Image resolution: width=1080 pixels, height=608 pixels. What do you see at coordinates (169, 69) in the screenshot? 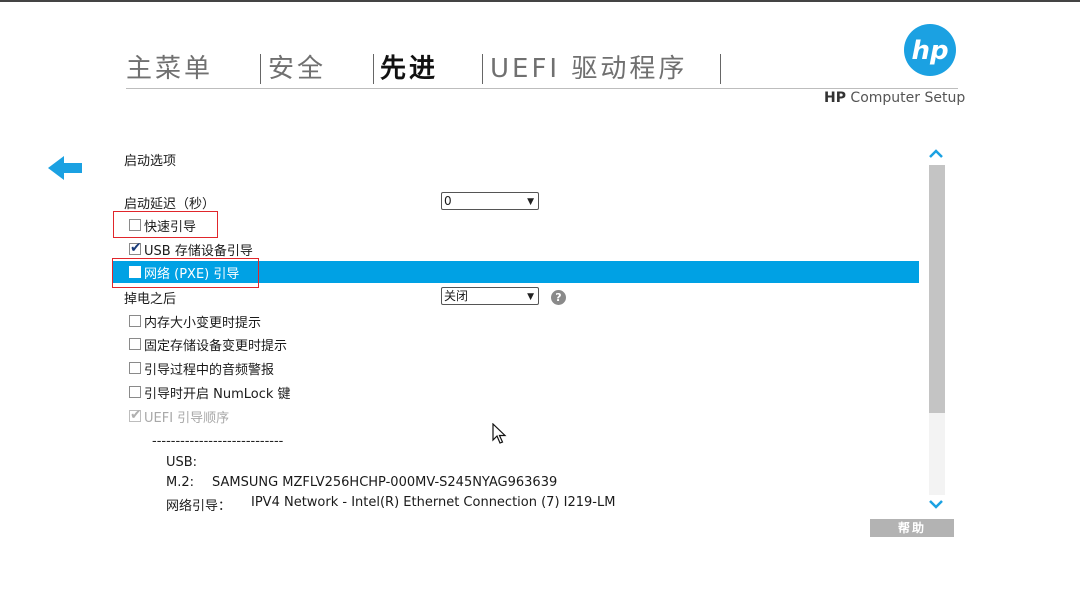
I see `tab-main-menu: 主菜单` at bounding box center [169, 69].